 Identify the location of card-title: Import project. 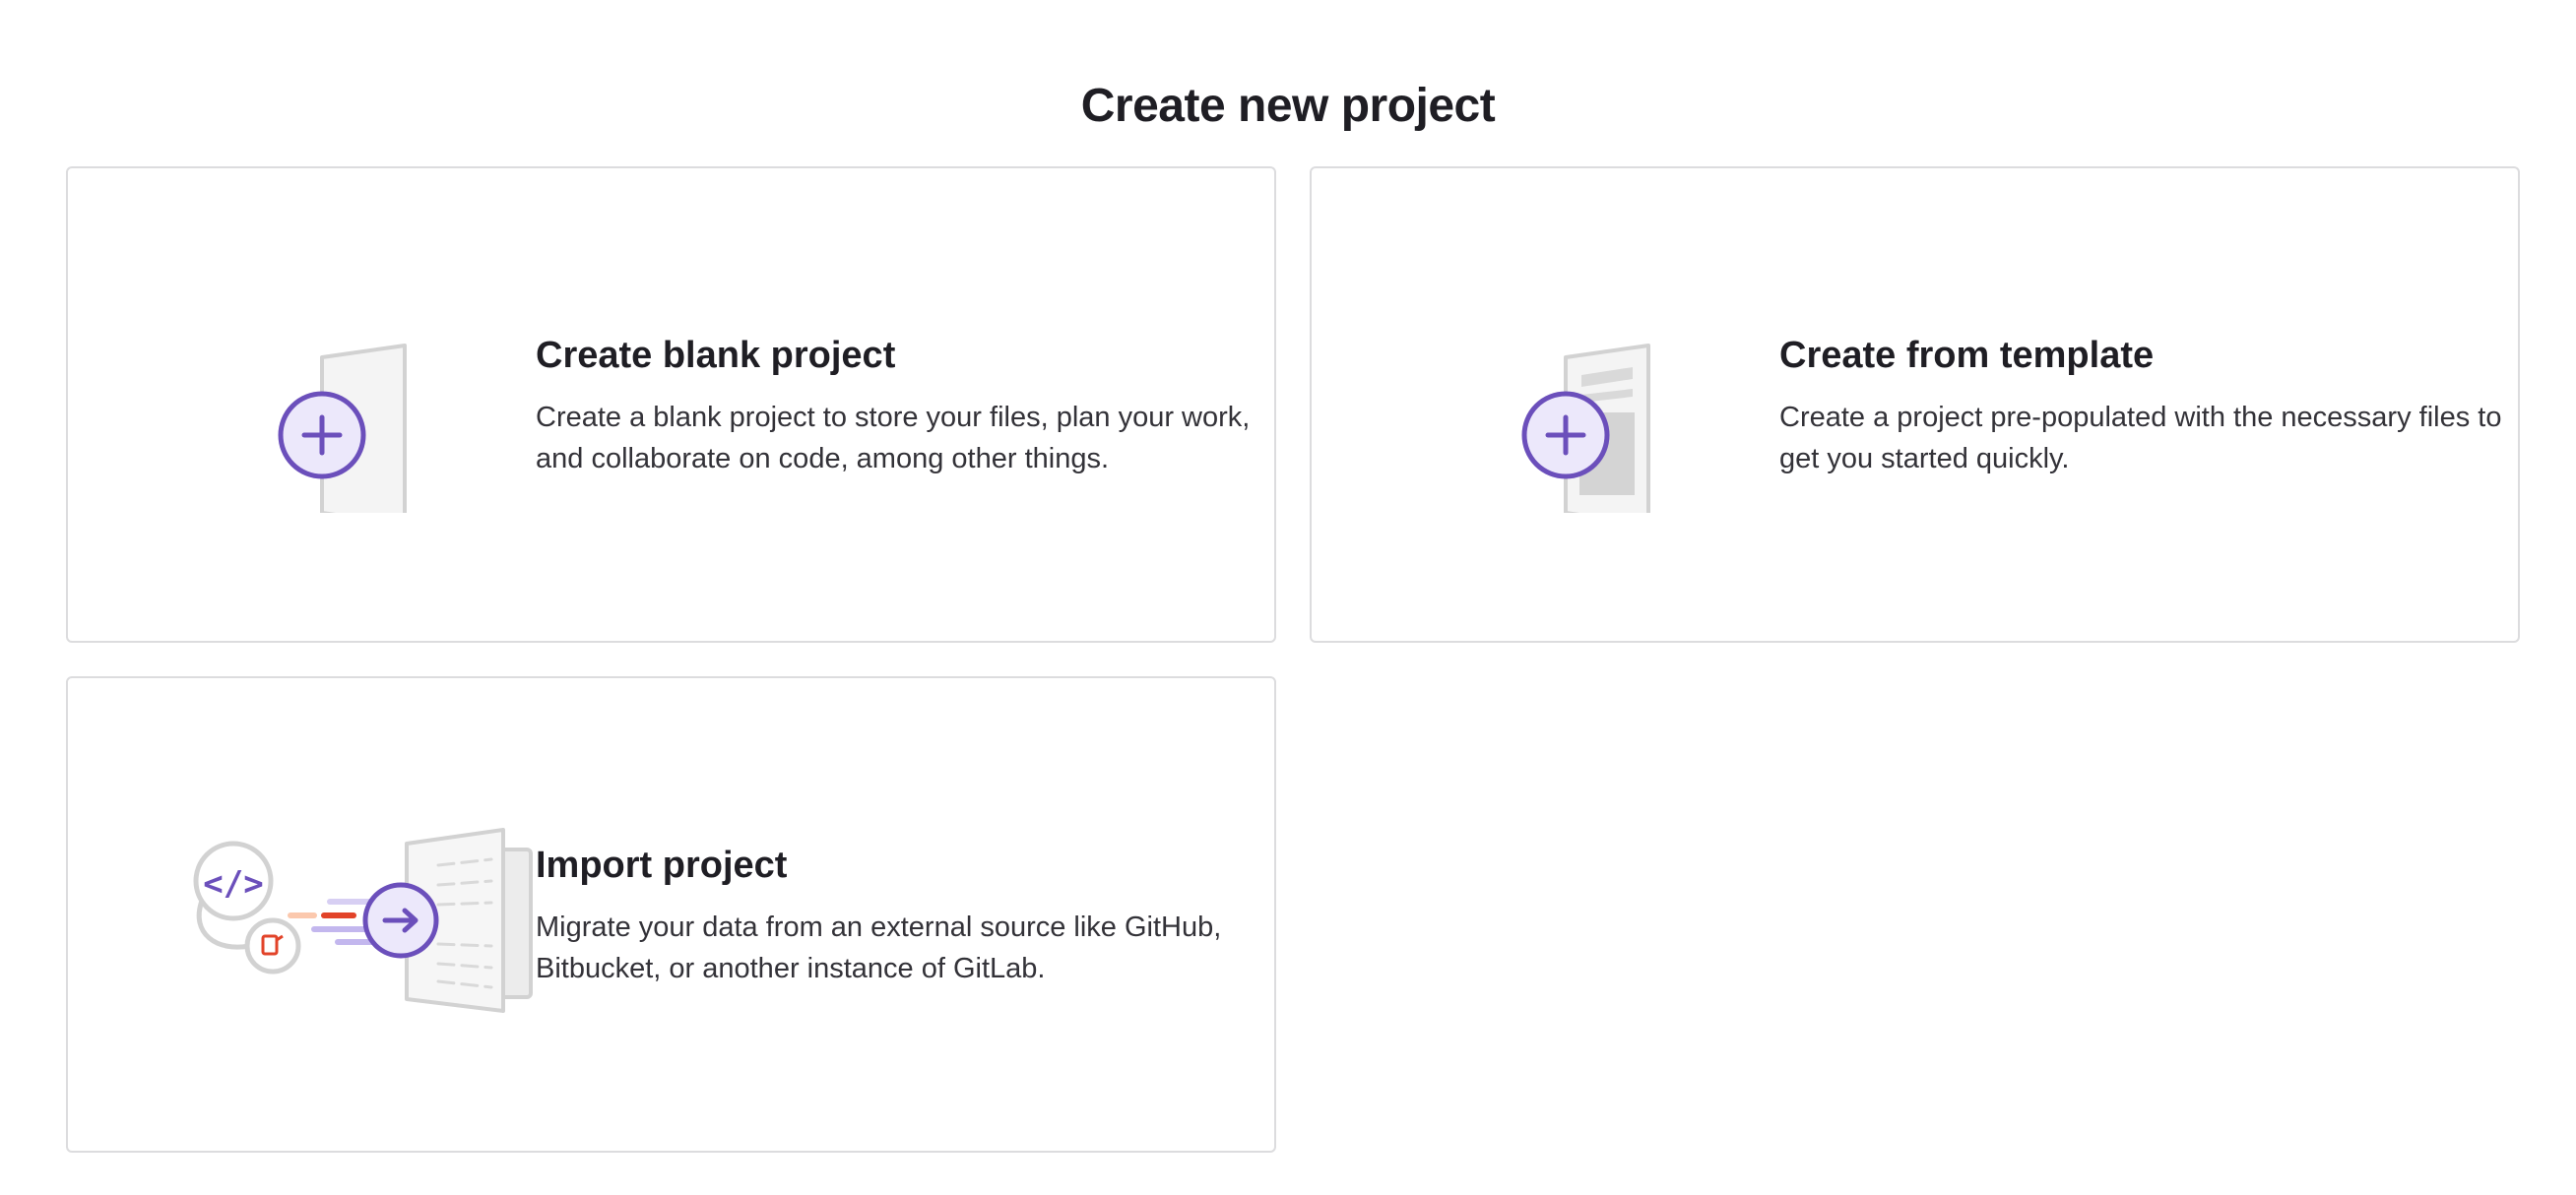
(662, 865).